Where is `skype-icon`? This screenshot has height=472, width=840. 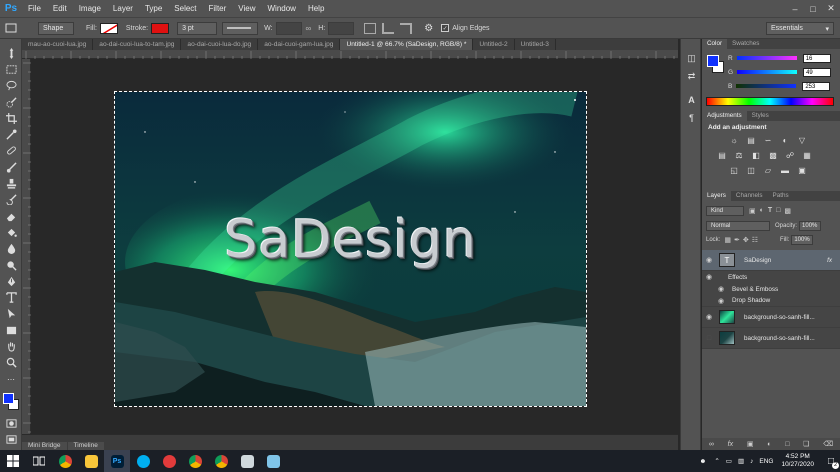 skype-icon is located at coordinates (143, 461).